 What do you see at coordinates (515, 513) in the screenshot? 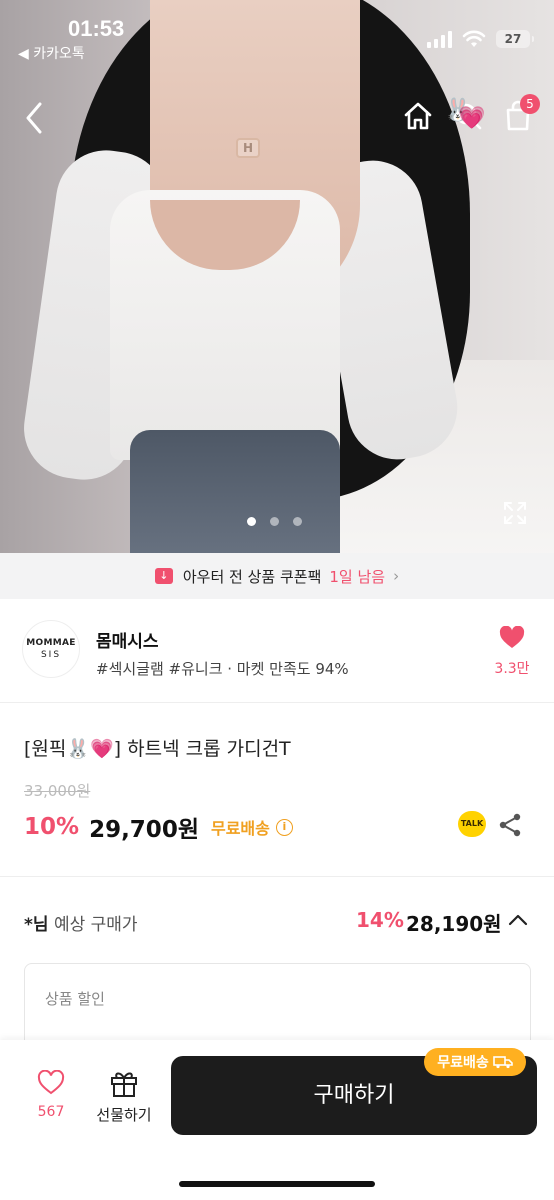
I see `expand-icon` at bounding box center [515, 513].